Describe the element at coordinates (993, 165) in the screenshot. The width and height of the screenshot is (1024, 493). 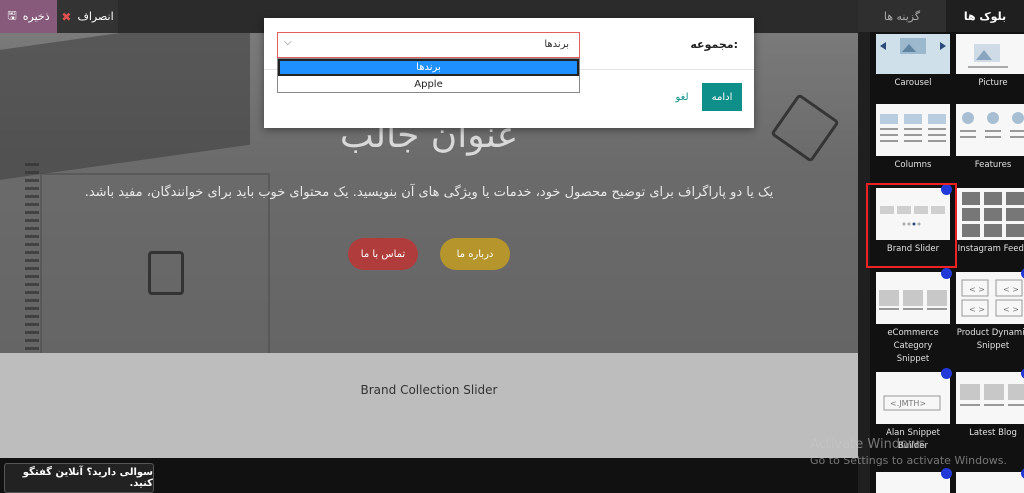
I see `tile-label: Features` at that location.